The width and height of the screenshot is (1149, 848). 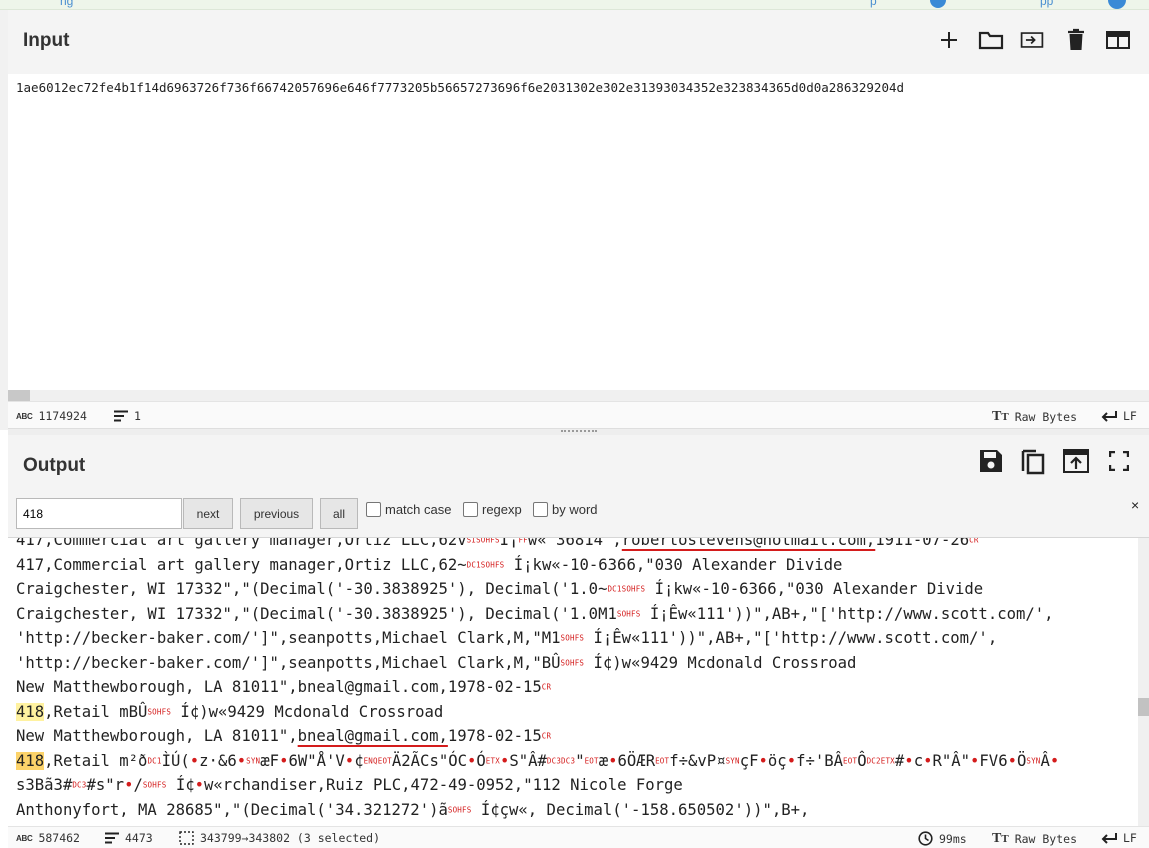 I want to click on nav-link: ng, so click(x=66, y=4).